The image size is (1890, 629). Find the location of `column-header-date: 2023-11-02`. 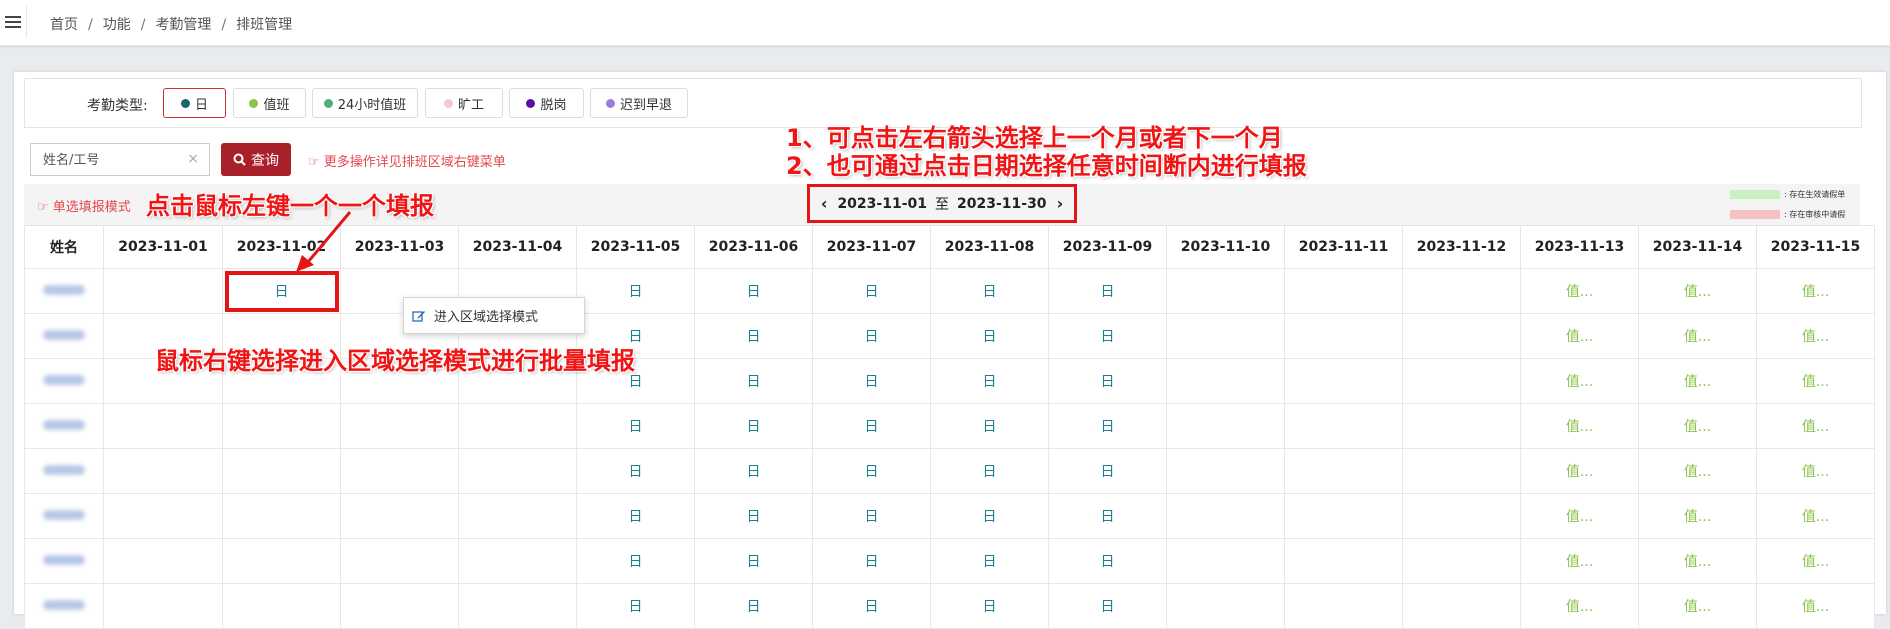

column-header-date: 2023-11-02 is located at coordinates (281, 247).